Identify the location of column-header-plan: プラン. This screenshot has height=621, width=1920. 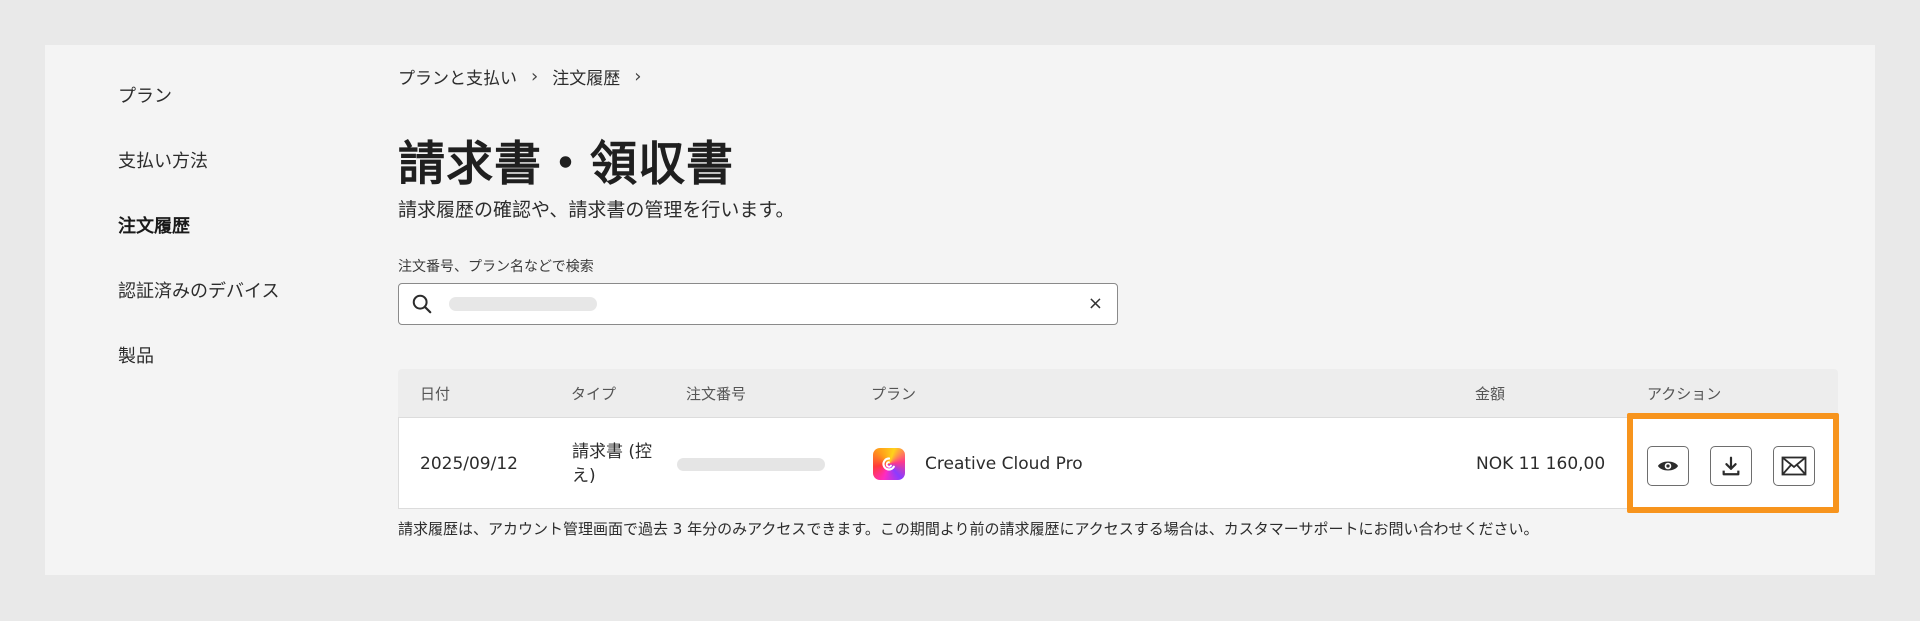
(894, 394).